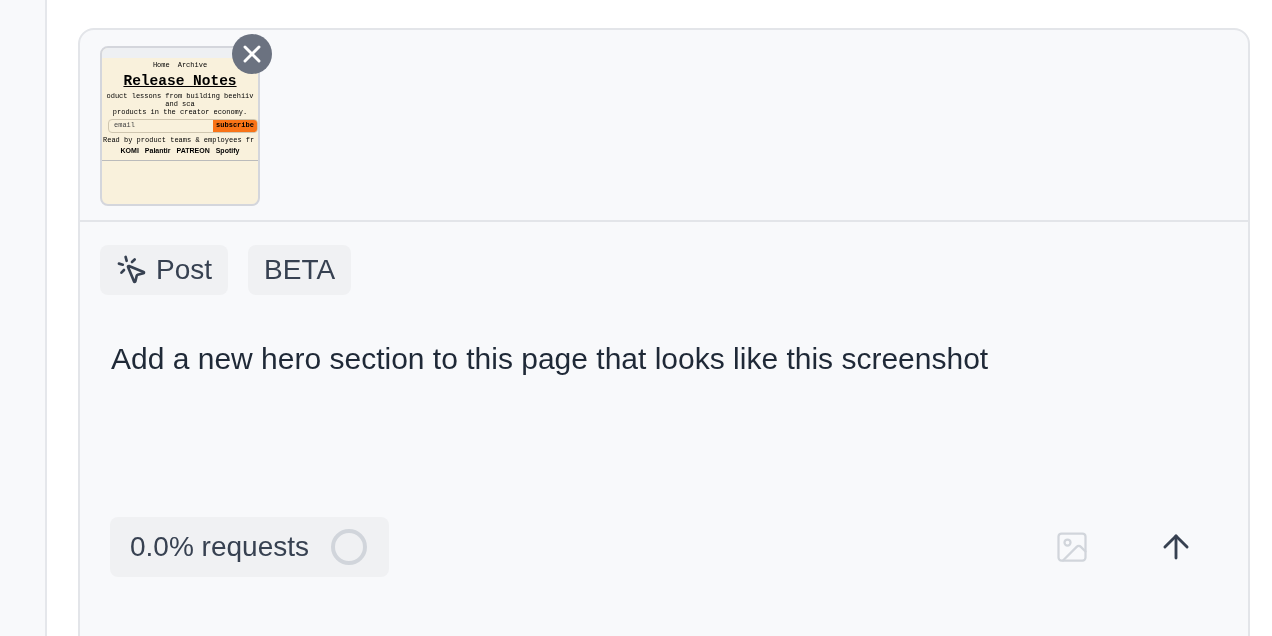 This screenshot has width=1272, height=636. What do you see at coordinates (164, 270) in the screenshot?
I see `post-mode-button: Post` at bounding box center [164, 270].